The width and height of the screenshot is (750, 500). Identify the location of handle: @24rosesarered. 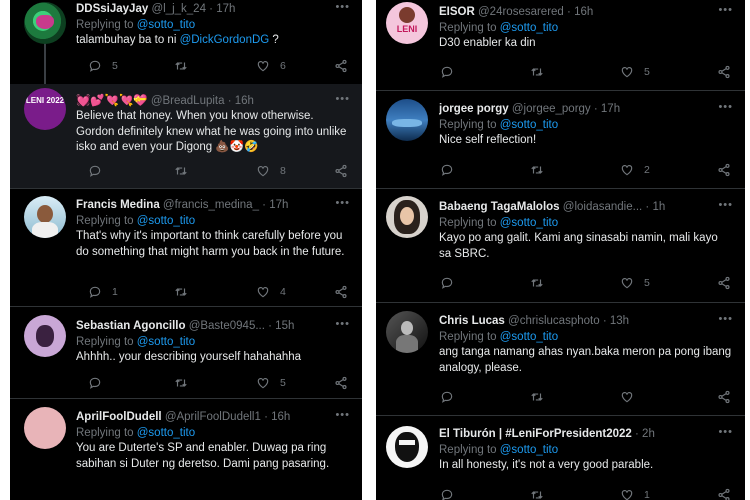
(521, 12).